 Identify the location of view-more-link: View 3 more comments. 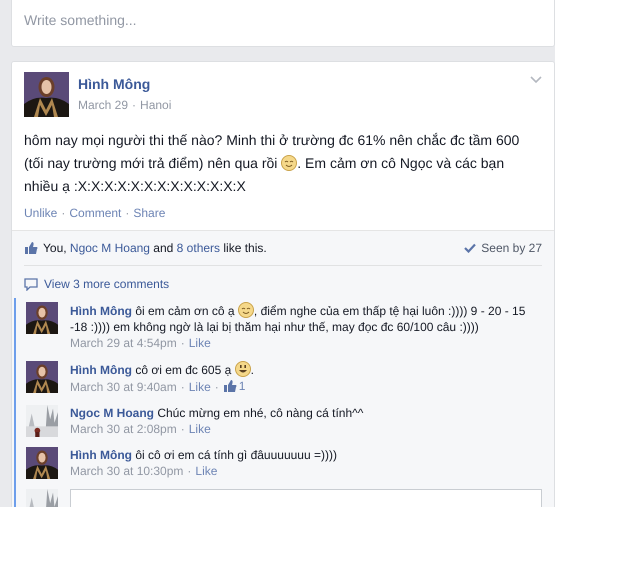
(107, 284).